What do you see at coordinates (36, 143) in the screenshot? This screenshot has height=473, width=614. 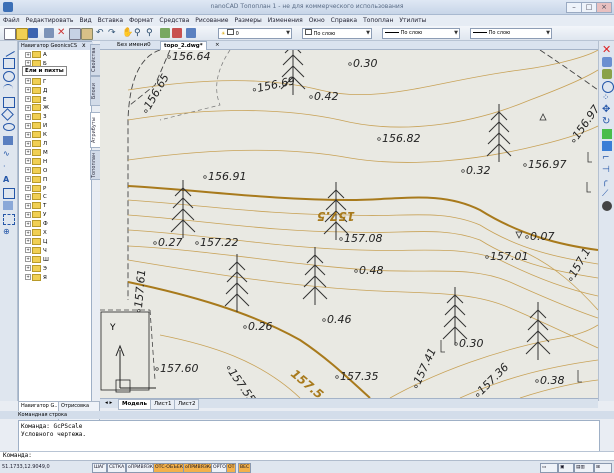 I see `tree-item: + Л` at bounding box center [36, 143].